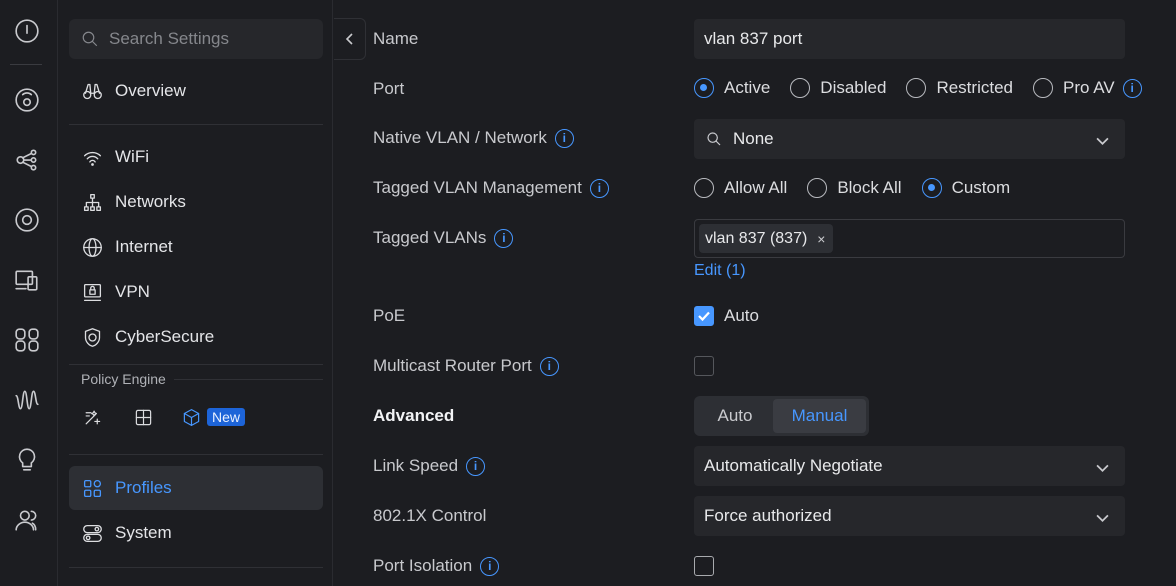  I want to click on port-option-active: Active, so click(732, 88).